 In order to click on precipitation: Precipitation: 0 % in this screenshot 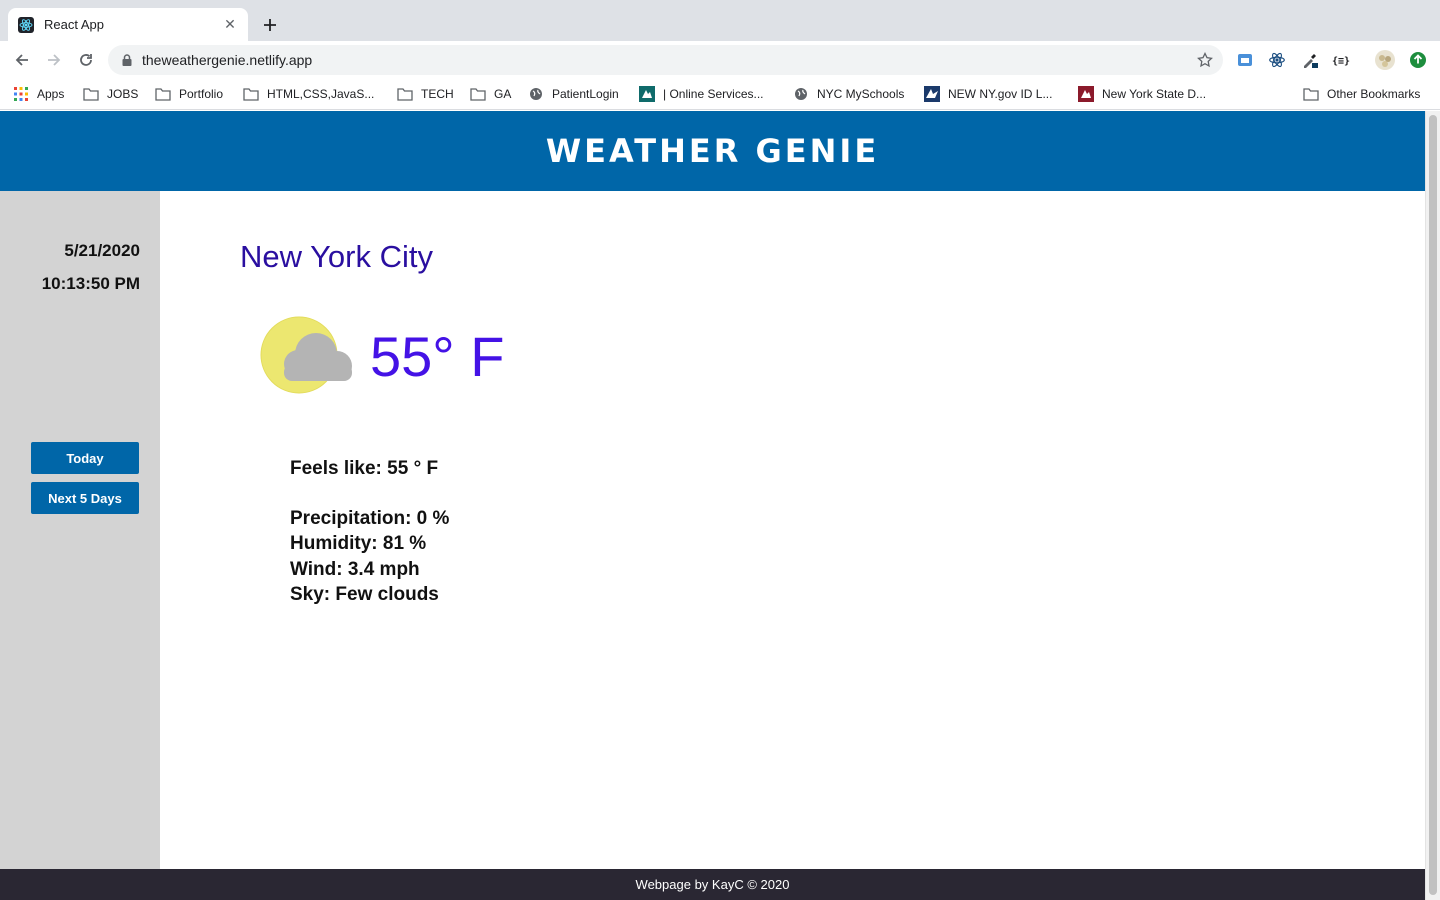, I will do `click(370, 518)`.